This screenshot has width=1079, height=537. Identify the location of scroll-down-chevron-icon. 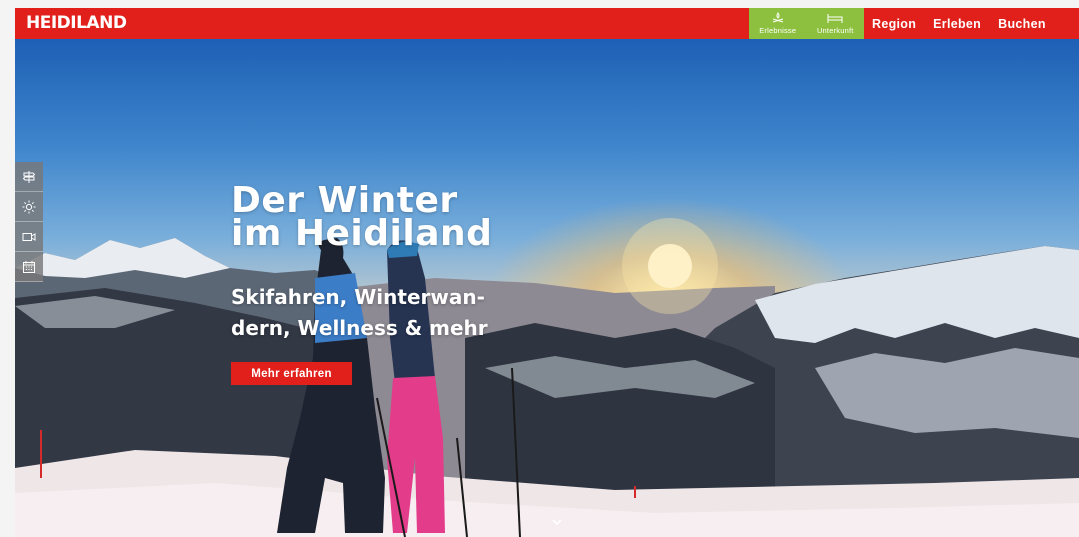
(557, 522).